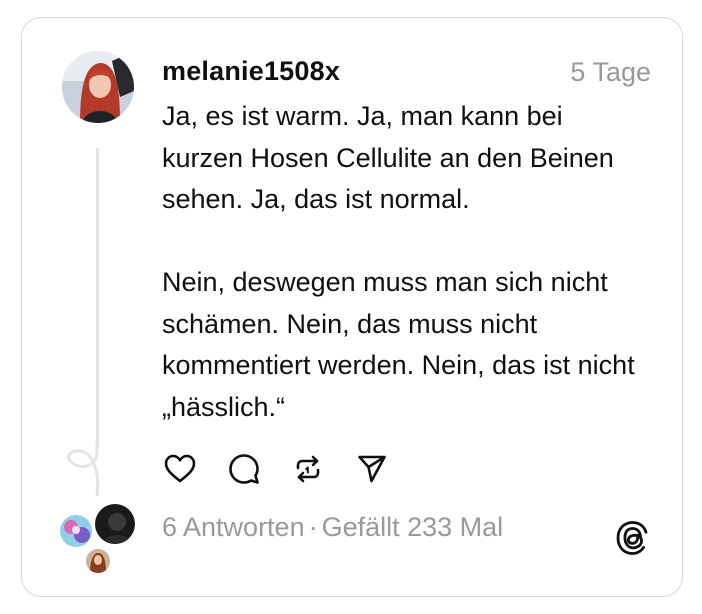  I want to click on like-button, so click(180, 469).